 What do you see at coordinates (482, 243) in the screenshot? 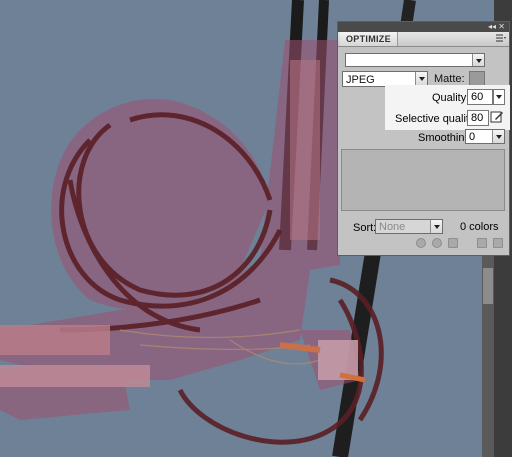
I see `new-color-icon` at bounding box center [482, 243].